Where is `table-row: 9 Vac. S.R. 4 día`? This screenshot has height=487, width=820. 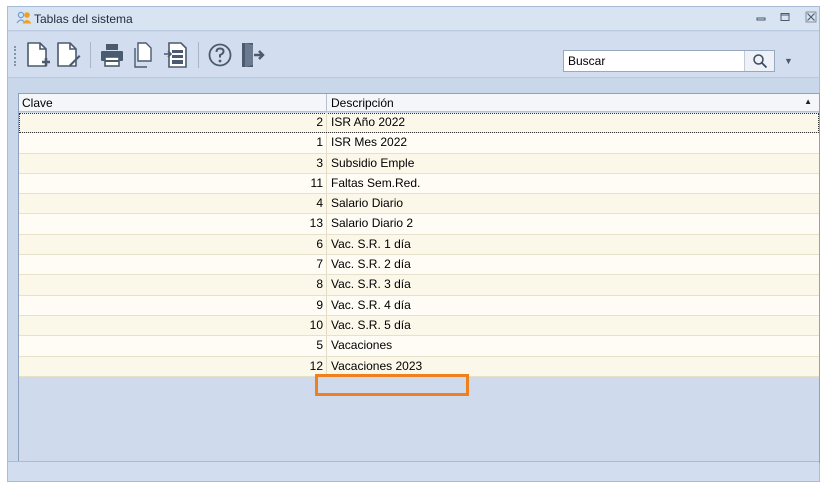 table-row: 9 Vac. S.R. 4 día is located at coordinates (419, 305).